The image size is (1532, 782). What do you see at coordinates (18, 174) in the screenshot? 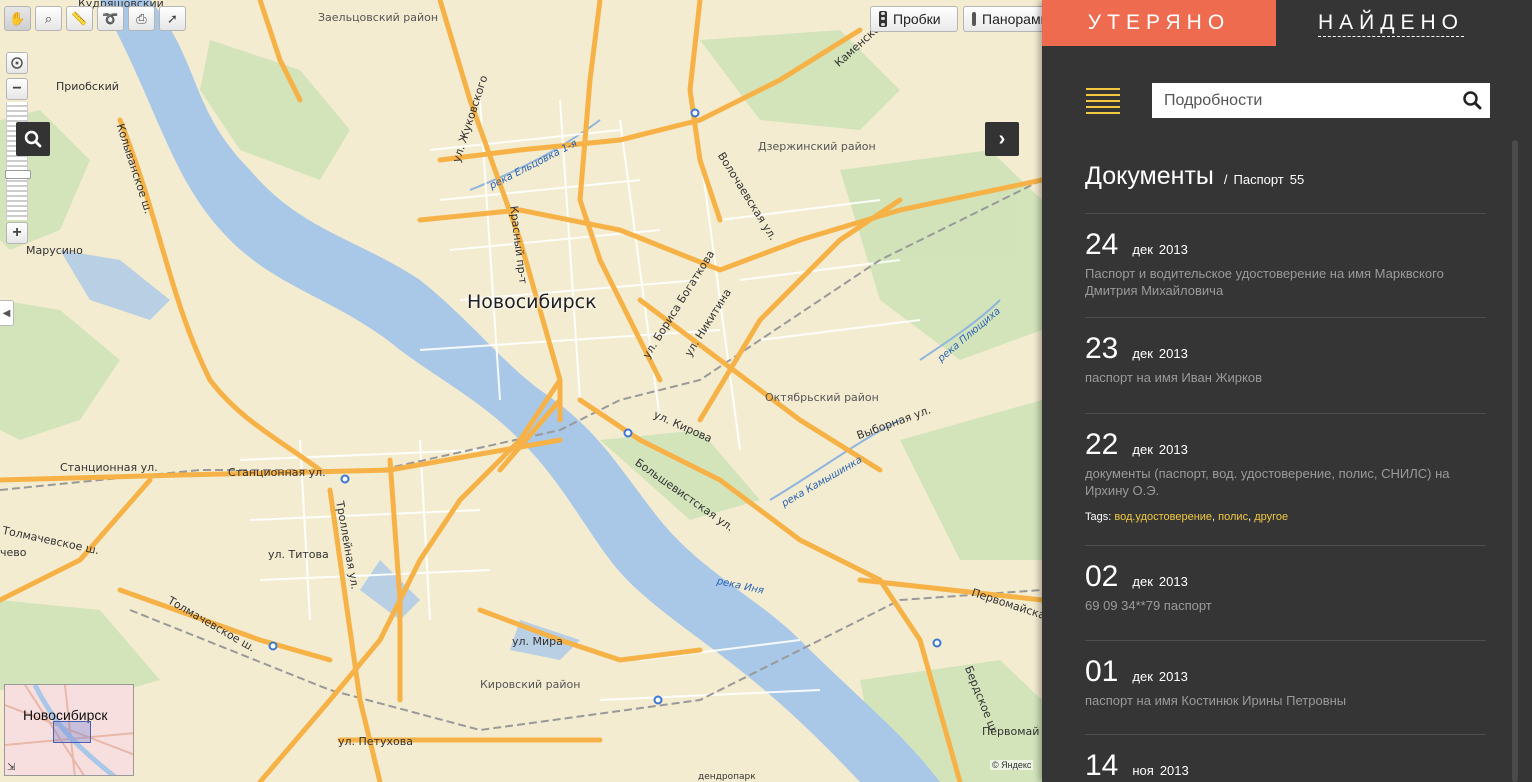
I see `zoom-slider-thumb` at bounding box center [18, 174].